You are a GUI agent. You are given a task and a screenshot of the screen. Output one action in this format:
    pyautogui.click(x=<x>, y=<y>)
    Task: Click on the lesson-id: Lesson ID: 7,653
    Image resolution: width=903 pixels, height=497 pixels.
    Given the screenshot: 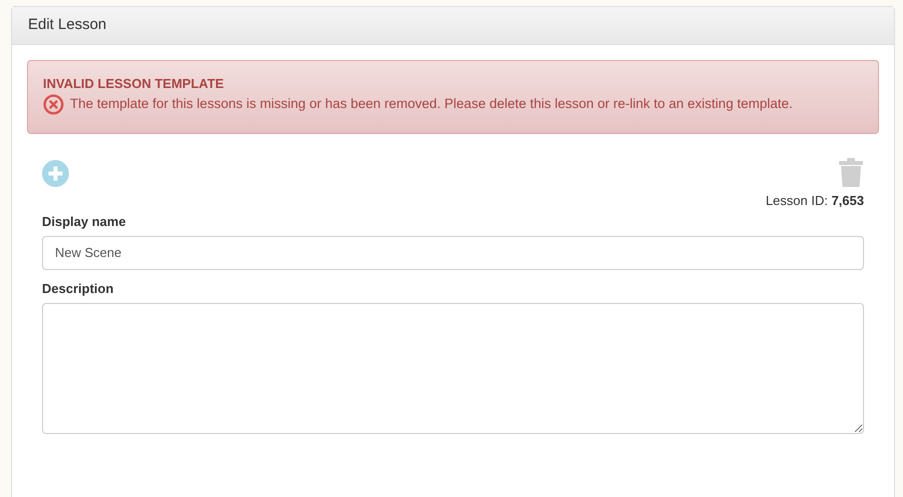 What is the action you would take?
    pyautogui.click(x=815, y=201)
    